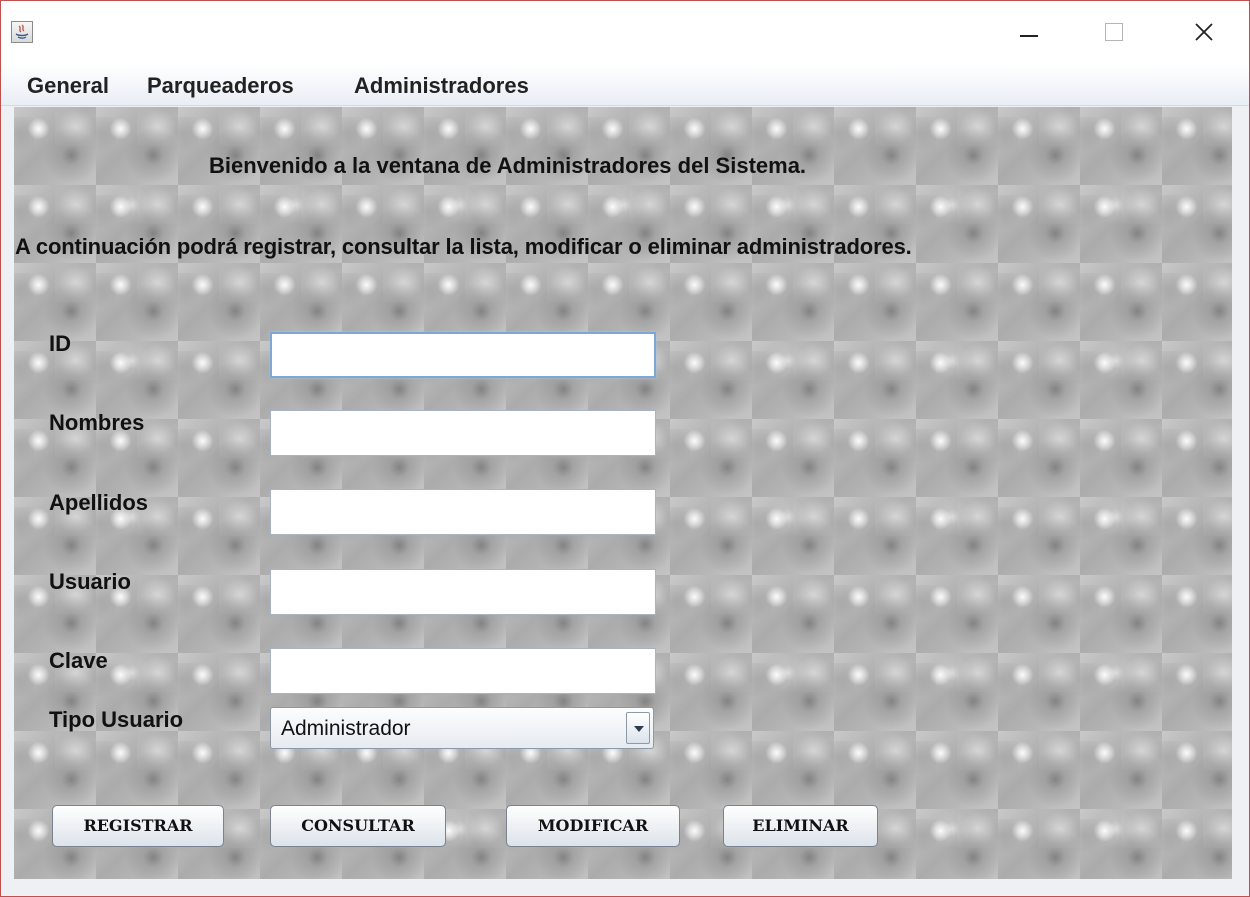 Image resolution: width=1250 pixels, height=897 pixels. What do you see at coordinates (463, 512) in the screenshot?
I see `apellidos-field` at bounding box center [463, 512].